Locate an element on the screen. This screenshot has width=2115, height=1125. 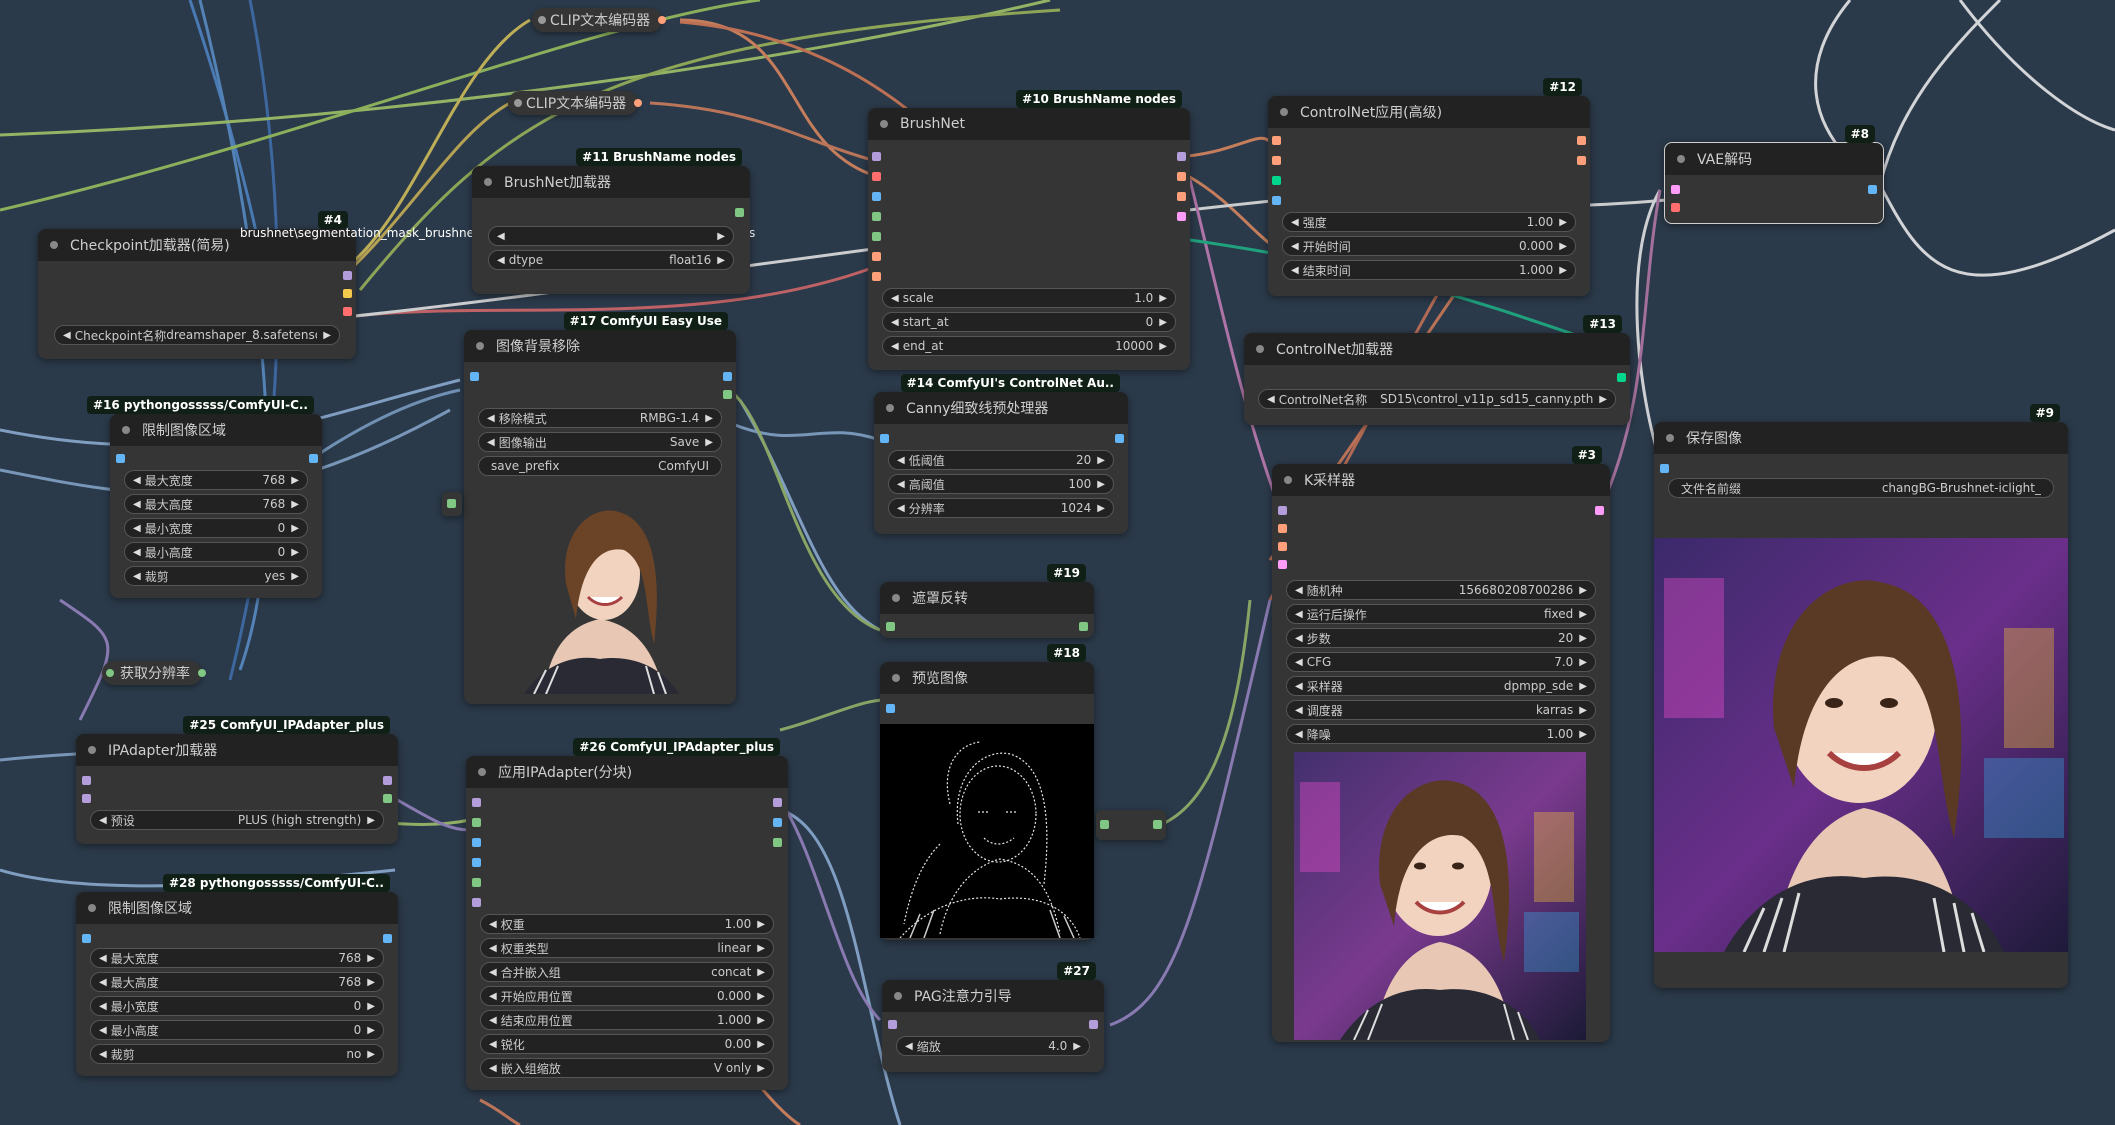
cfg-widget: ◀ CFG 7.0 ▶ is located at coordinates (1441, 662).